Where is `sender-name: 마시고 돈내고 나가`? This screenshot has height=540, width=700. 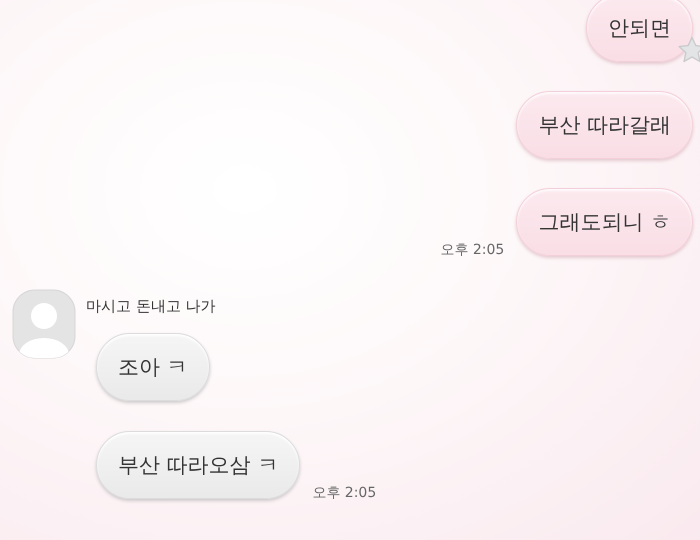
sender-name: 마시고 돈내고 나가 is located at coordinates (151, 306).